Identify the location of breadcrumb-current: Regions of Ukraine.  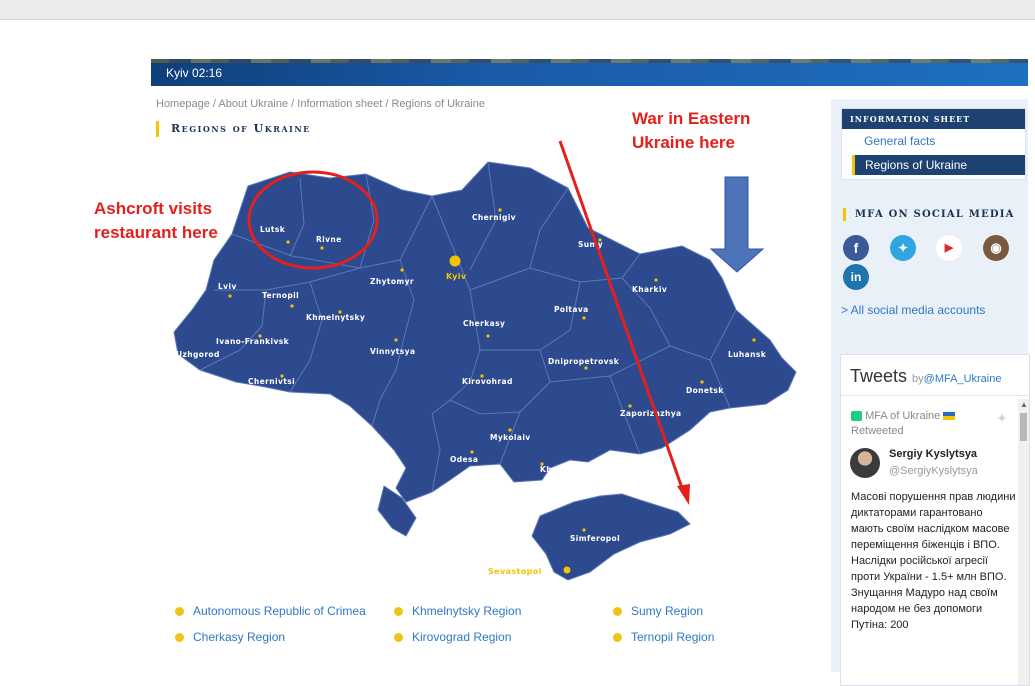
(438, 104).